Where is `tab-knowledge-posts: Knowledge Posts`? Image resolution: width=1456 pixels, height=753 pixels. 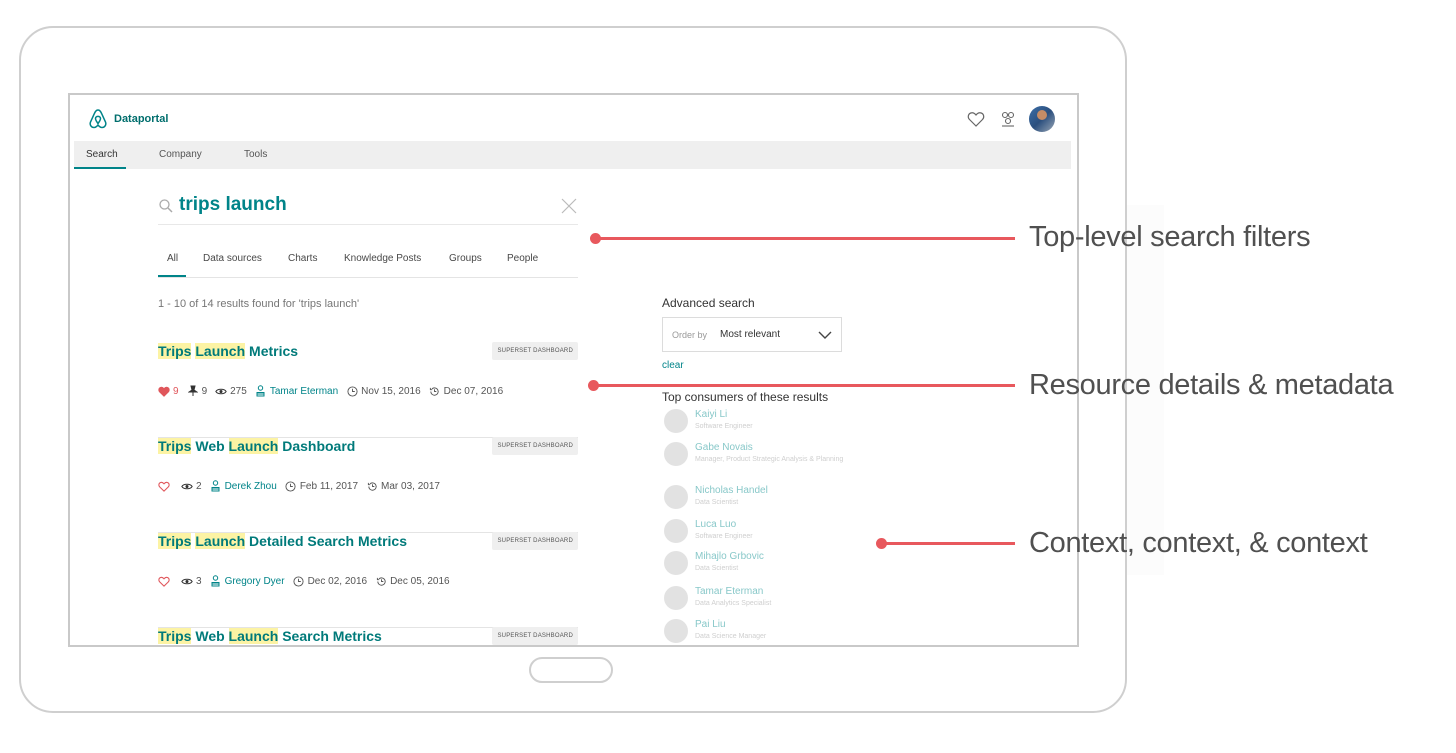
tab-knowledge-posts: Knowledge Posts is located at coordinates (382, 258).